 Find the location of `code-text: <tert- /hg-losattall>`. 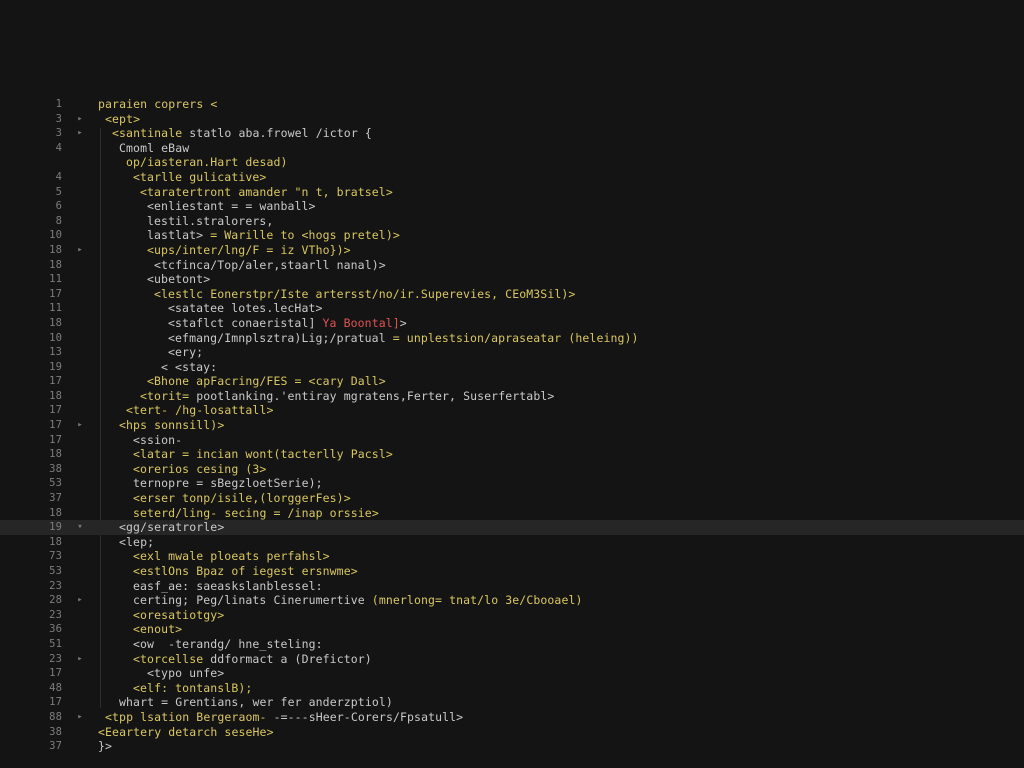

code-text: <tert- /hg-losattall> is located at coordinates (200, 410).